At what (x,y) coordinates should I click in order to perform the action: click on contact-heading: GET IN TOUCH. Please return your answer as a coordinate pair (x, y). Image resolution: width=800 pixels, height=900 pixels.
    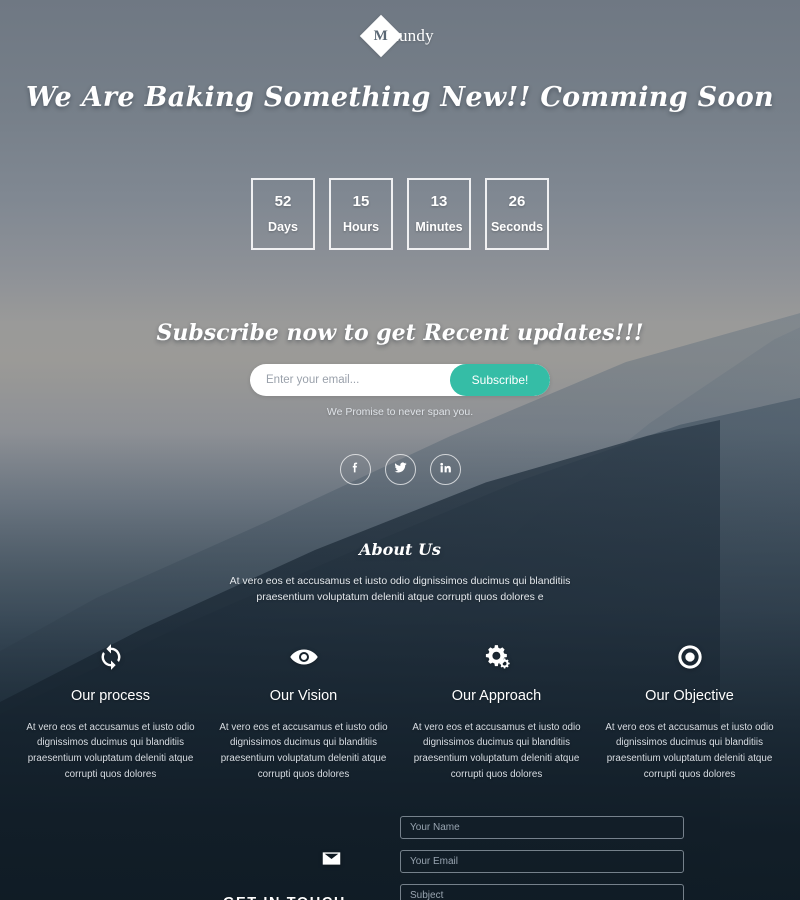
    Looking at the image, I should click on (225, 897).